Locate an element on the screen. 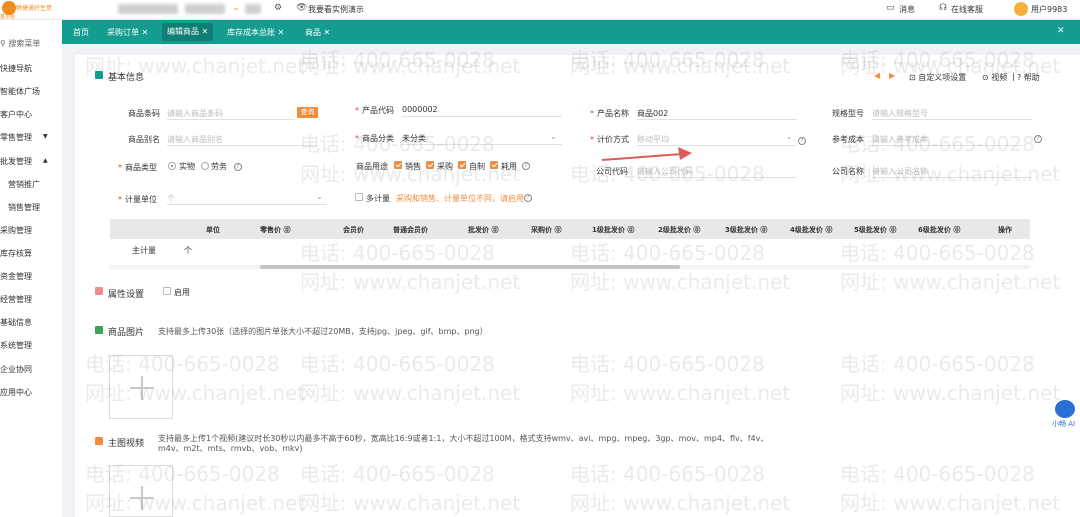 The height and width of the screenshot is (517, 1080). alias-input: 请输入商品别名 is located at coordinates (242, 140).